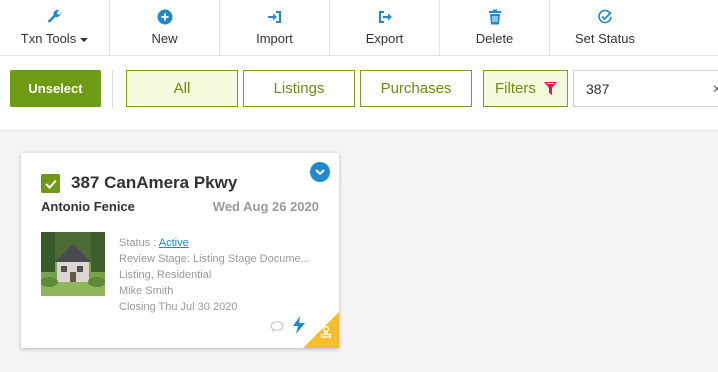  What do you see at coordinates (326, 334) in the screenshot?
I see `stamp-icon` at bounding box center [326, 334].